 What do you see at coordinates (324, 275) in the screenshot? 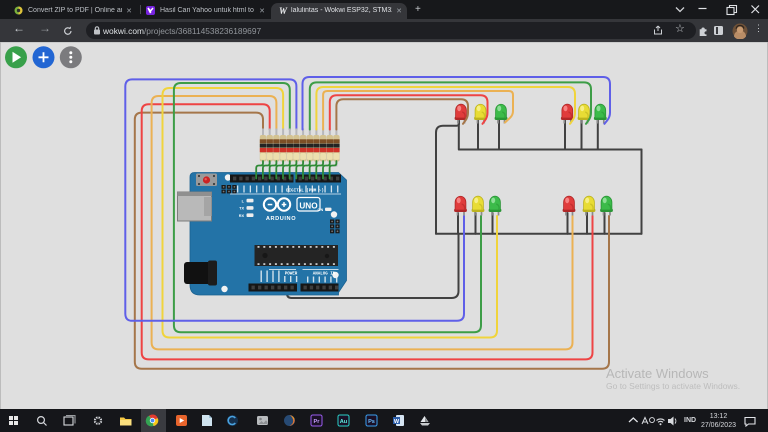
I see `svg-text: ANALOG IN` at bounding box center [324, 275].